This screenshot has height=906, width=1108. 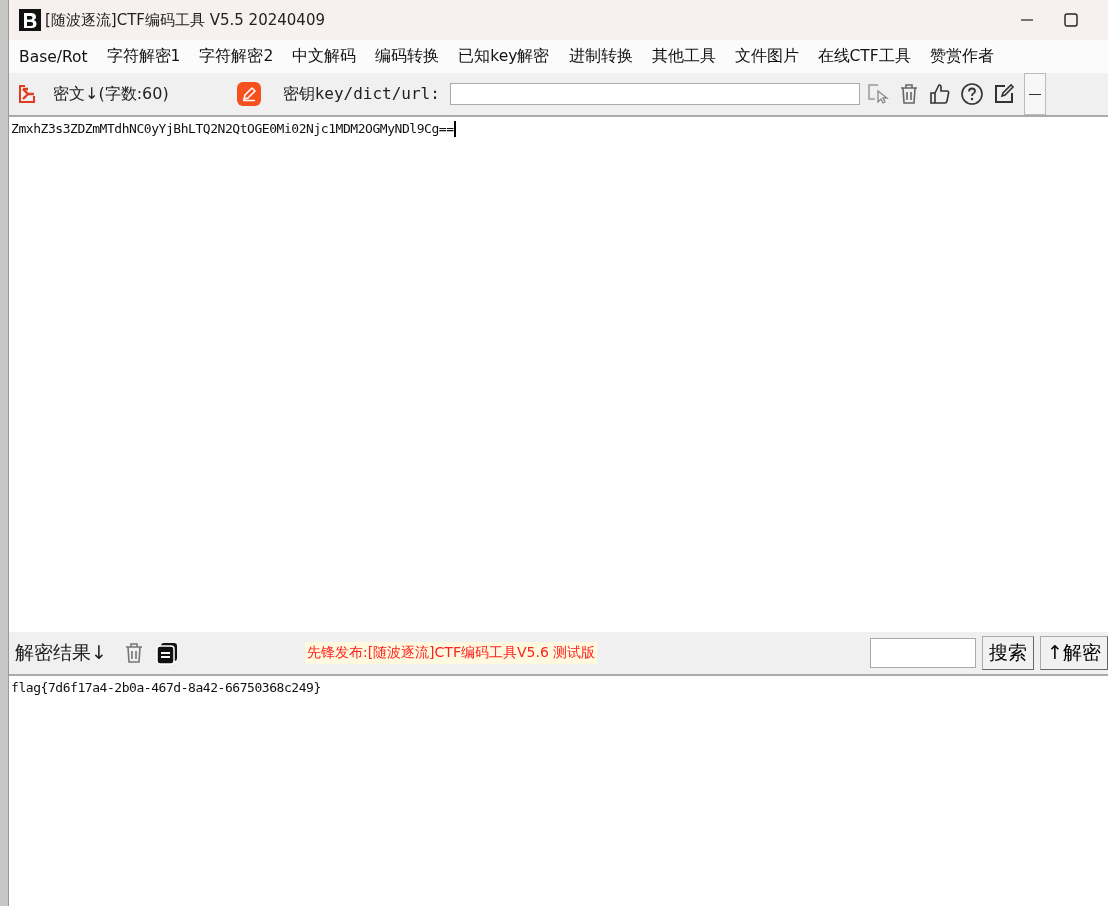 What do you see at coordinates (185, 20) in the screenshot?
I see `window-title: [随波逐流]CTF编码工具 V5.5 20240409` at bounding box center [185, 20].